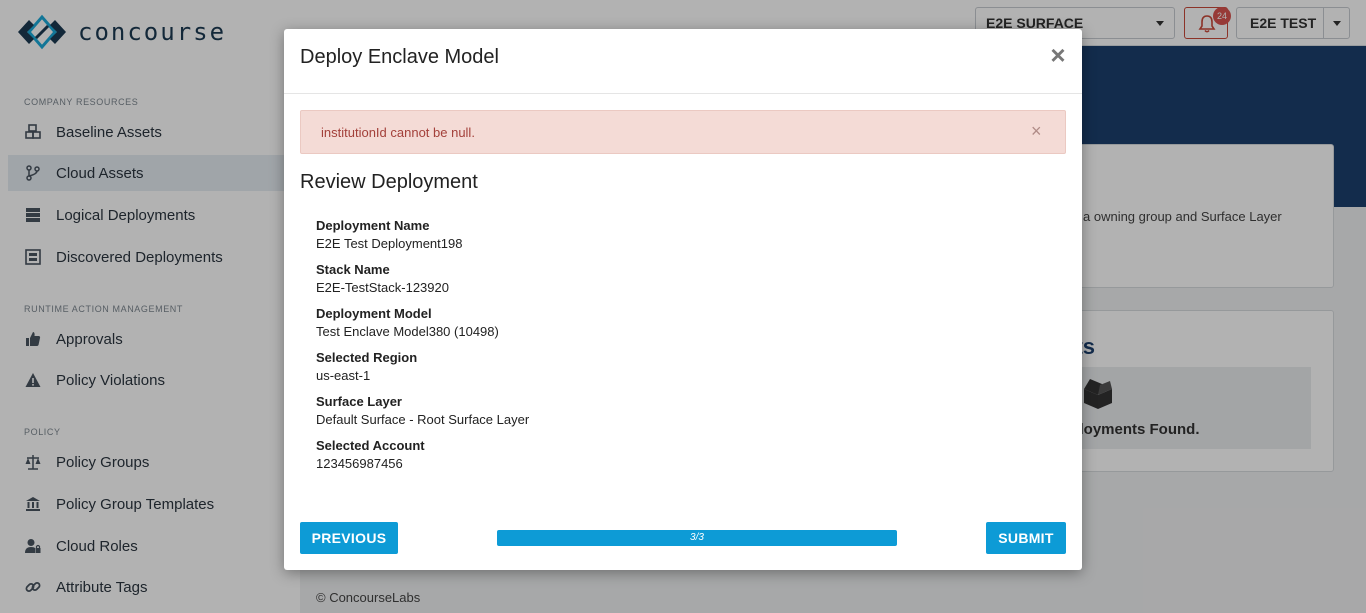 This screenshot has height=613, width=1366. Describe the element at coordinates (359, 463) in the screenshot. I see `field-value: 123456987456` at that location.